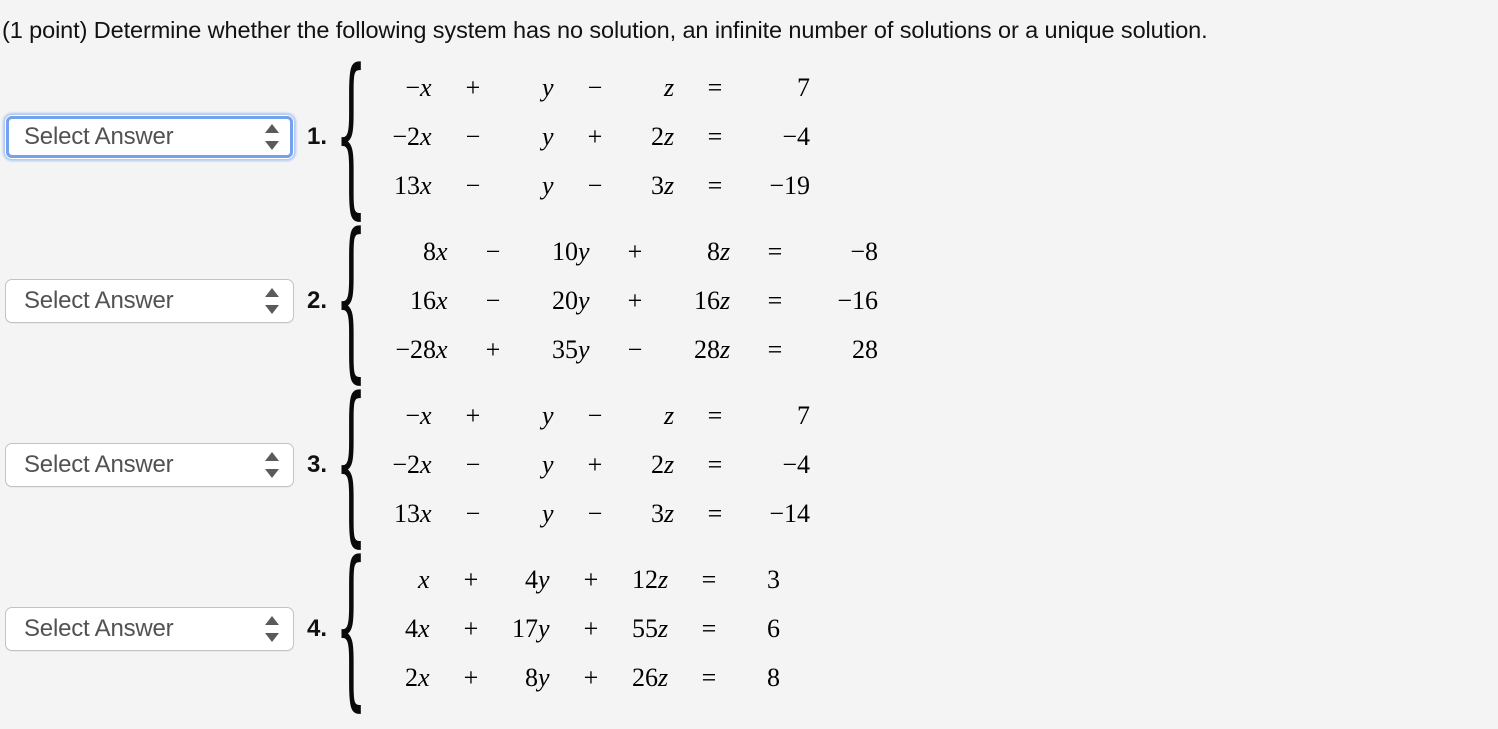 The height and width of the screenshot is (729, 1498). Describe the element at coordinates (857, 300) in the screenshot. I see `right-hand-side: −16` at that location.